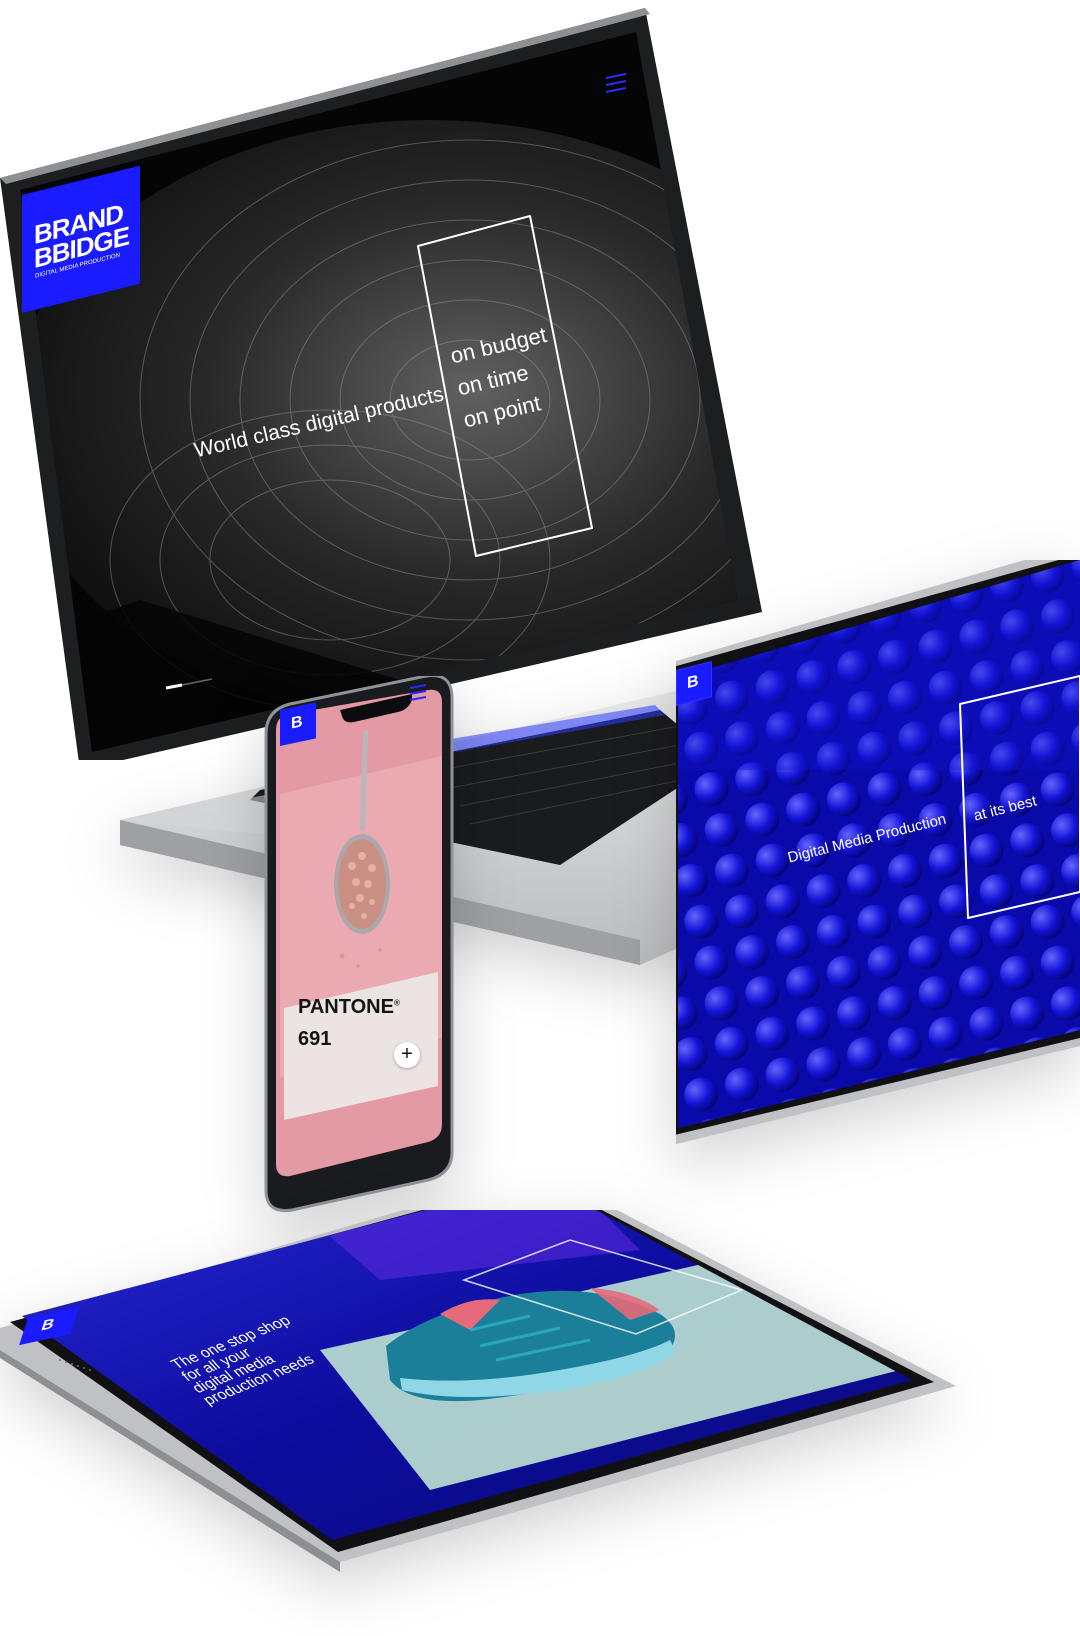  Describe the element at coordinates (346, 1007) in the screenshot. I see `pantone-brand-label: PANTONE` at that location.